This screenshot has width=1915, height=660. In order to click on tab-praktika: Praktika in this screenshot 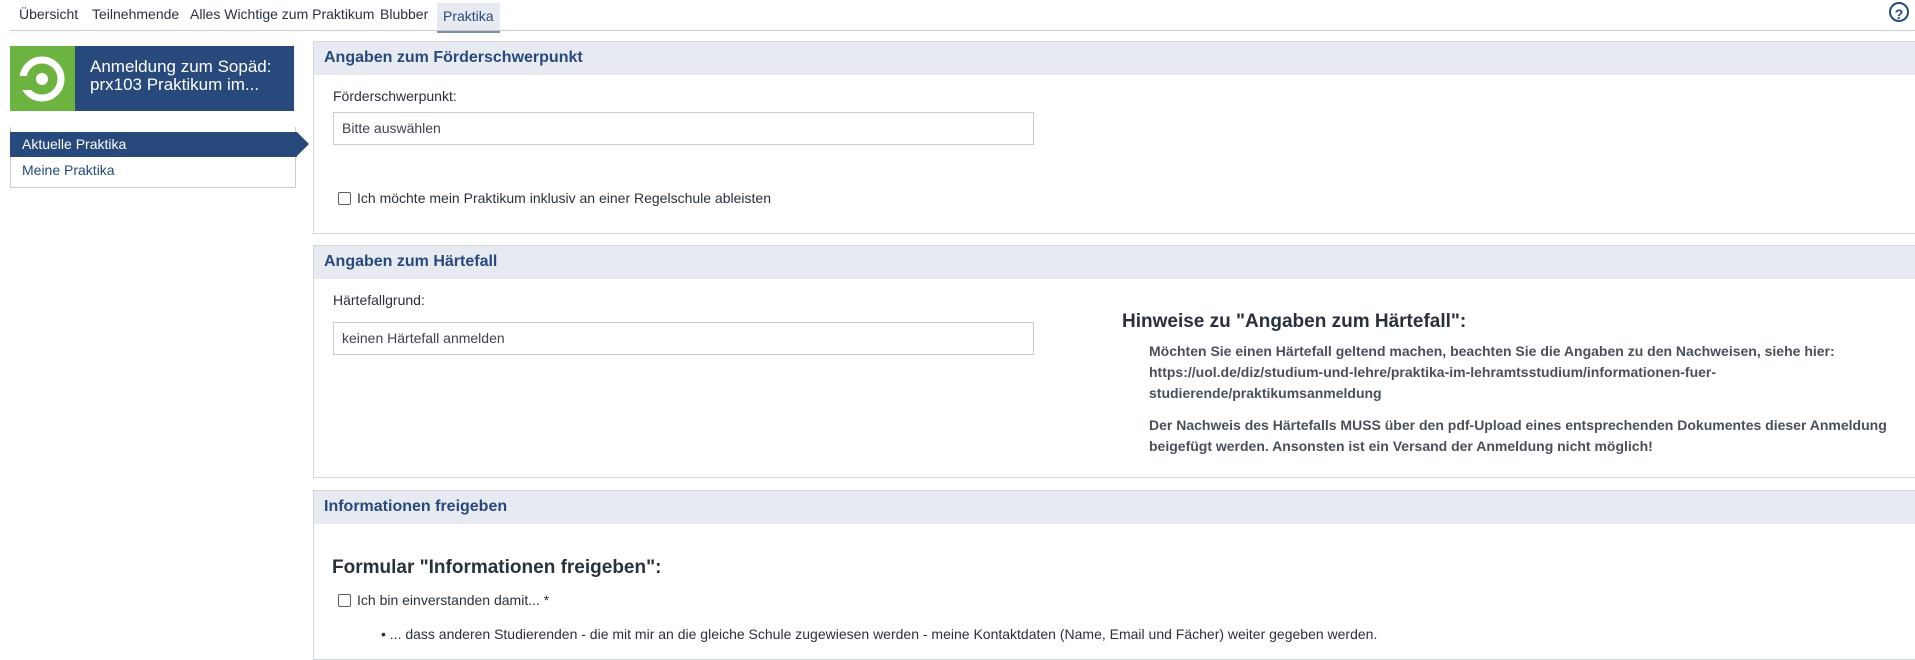, I will do `click(468, 18)`.